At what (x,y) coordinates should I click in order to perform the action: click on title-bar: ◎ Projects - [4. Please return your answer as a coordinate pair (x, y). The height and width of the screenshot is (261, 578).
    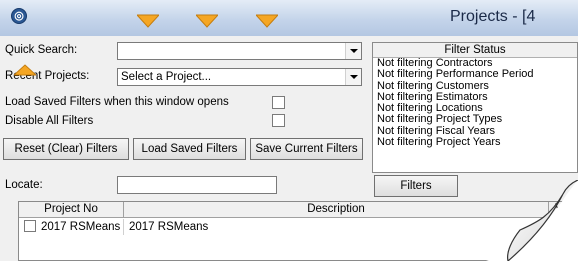
    Looking at the image, I should click on (289, 18).